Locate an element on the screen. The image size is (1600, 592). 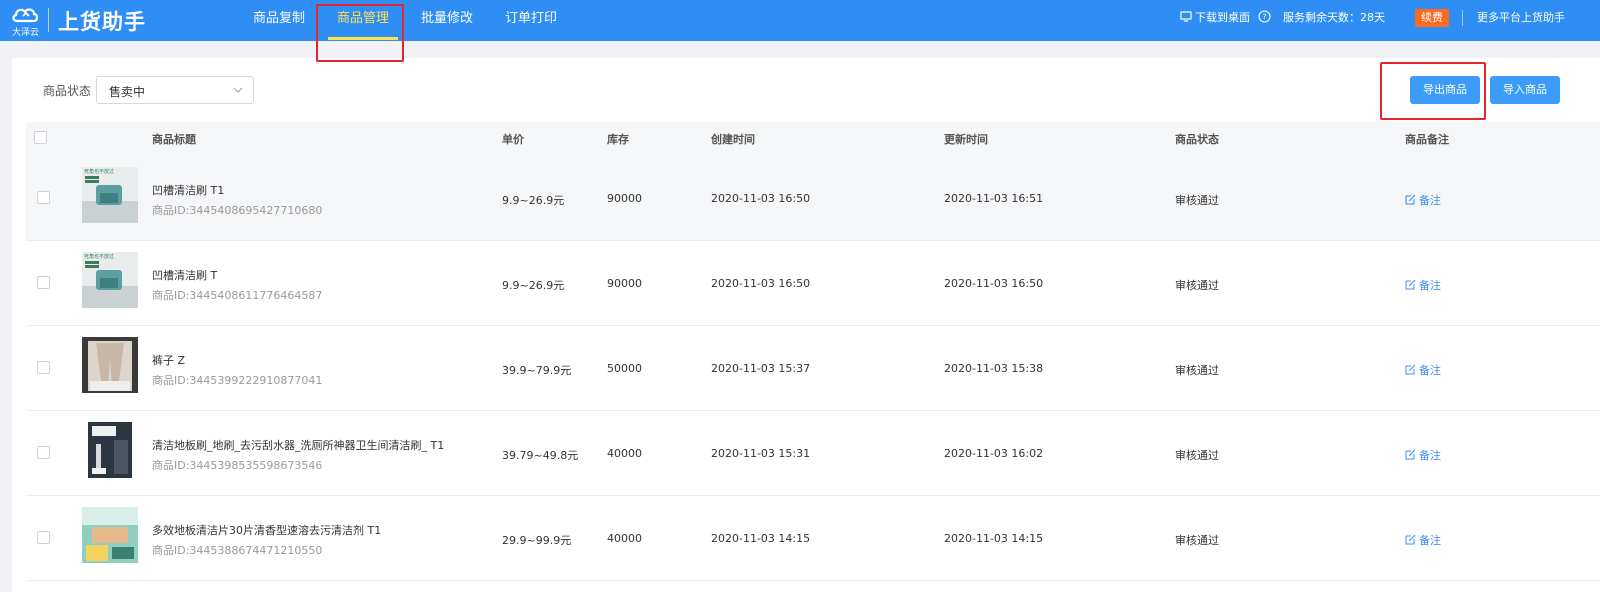
product-stock: 50000 is located at coordinates (624, 368).